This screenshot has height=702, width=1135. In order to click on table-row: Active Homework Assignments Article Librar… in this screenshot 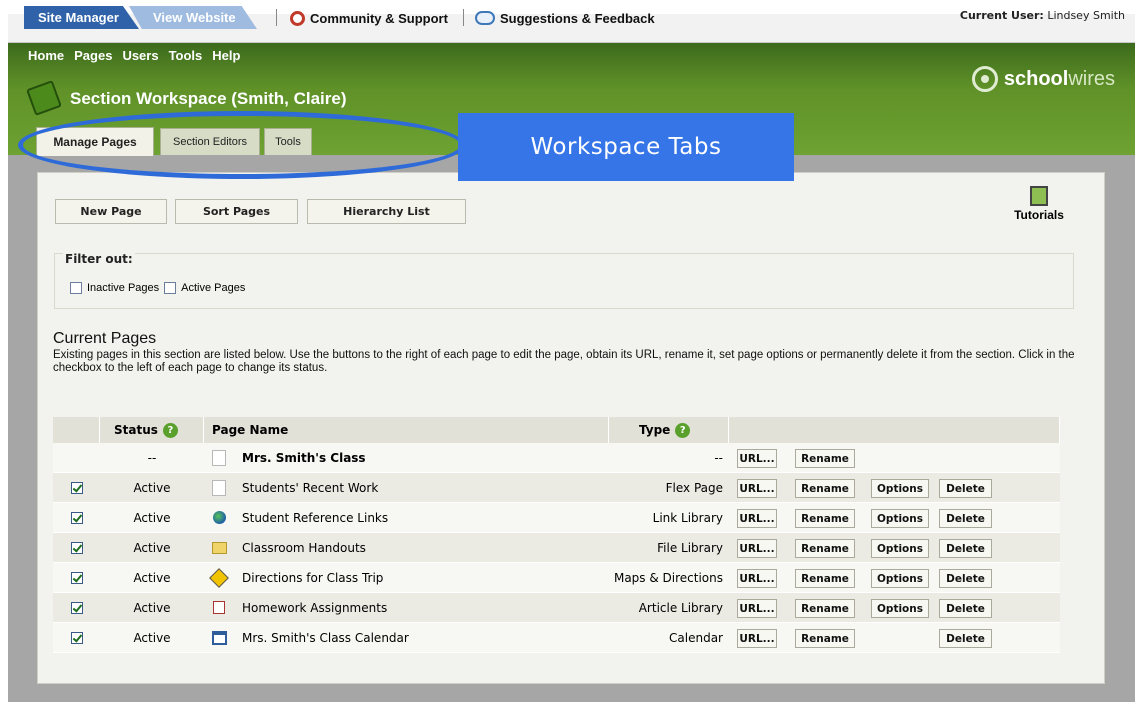, I will do `click(556, 608)`.